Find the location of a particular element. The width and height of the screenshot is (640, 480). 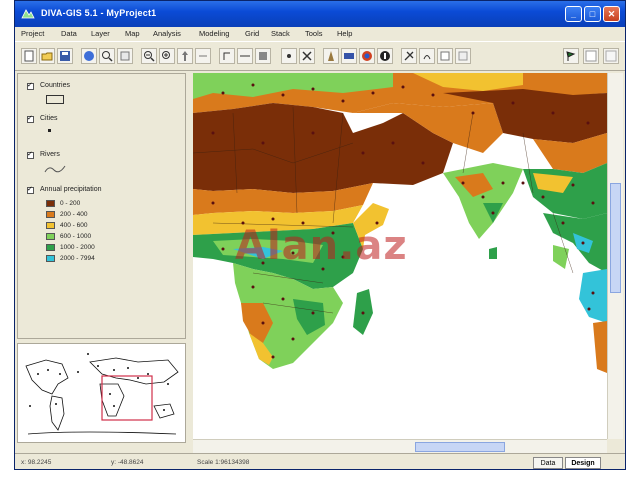

rivers-visibility-checkbox is located at coordinates (30, 154).